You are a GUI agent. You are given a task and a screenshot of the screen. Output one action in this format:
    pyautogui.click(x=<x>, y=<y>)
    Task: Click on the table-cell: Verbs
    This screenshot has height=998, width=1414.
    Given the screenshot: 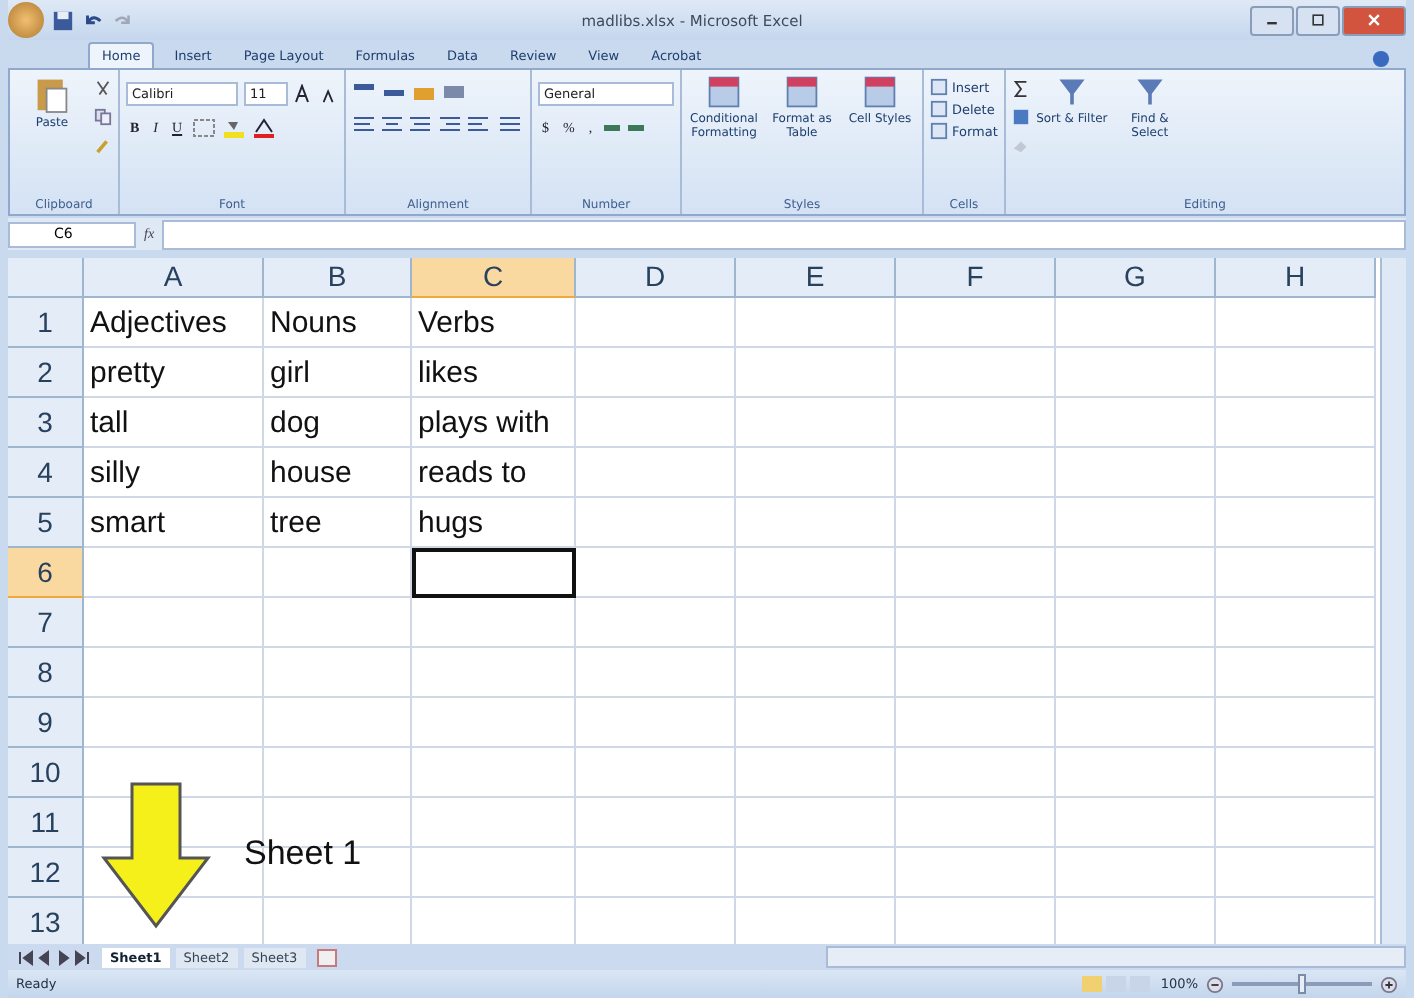 What is the action you would take?
    pyautogui.click(x=494, y=323)
    